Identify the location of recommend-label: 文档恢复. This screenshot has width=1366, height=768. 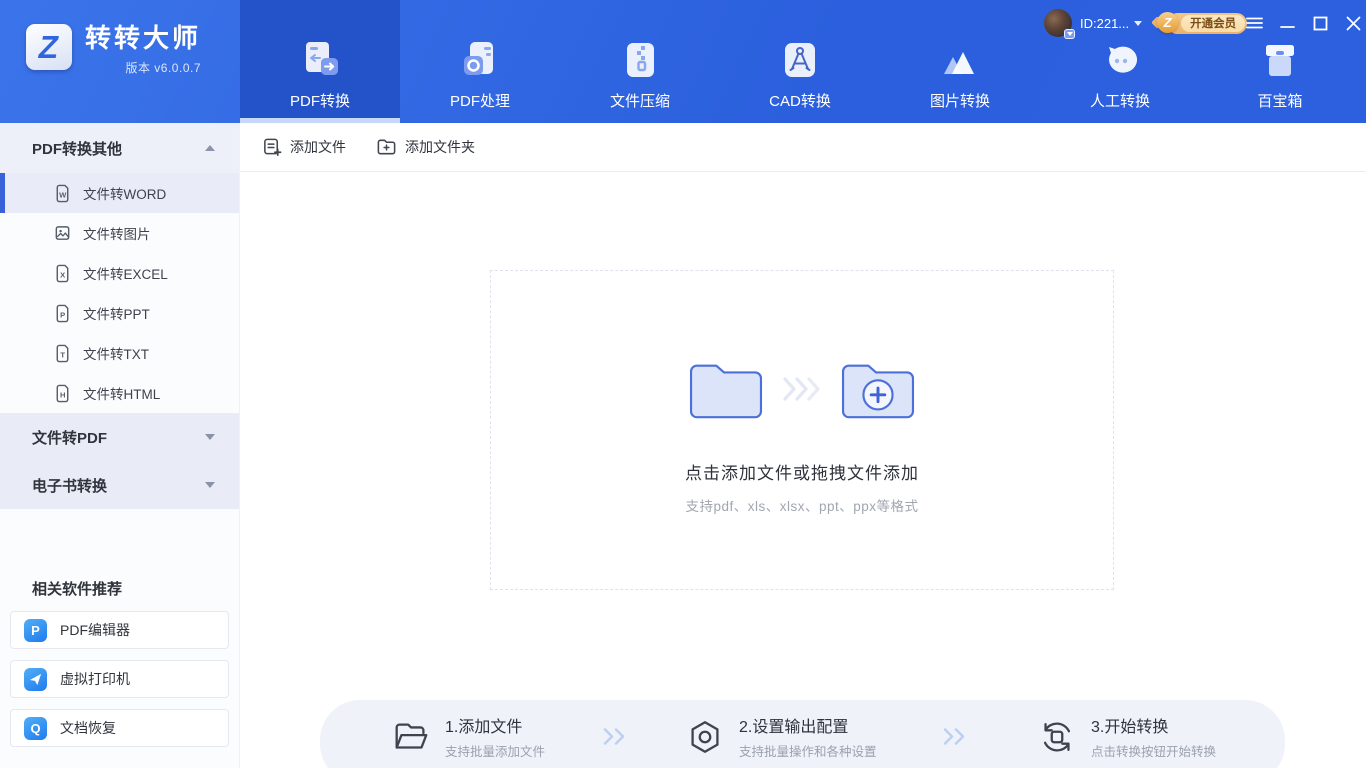
(88, 728).